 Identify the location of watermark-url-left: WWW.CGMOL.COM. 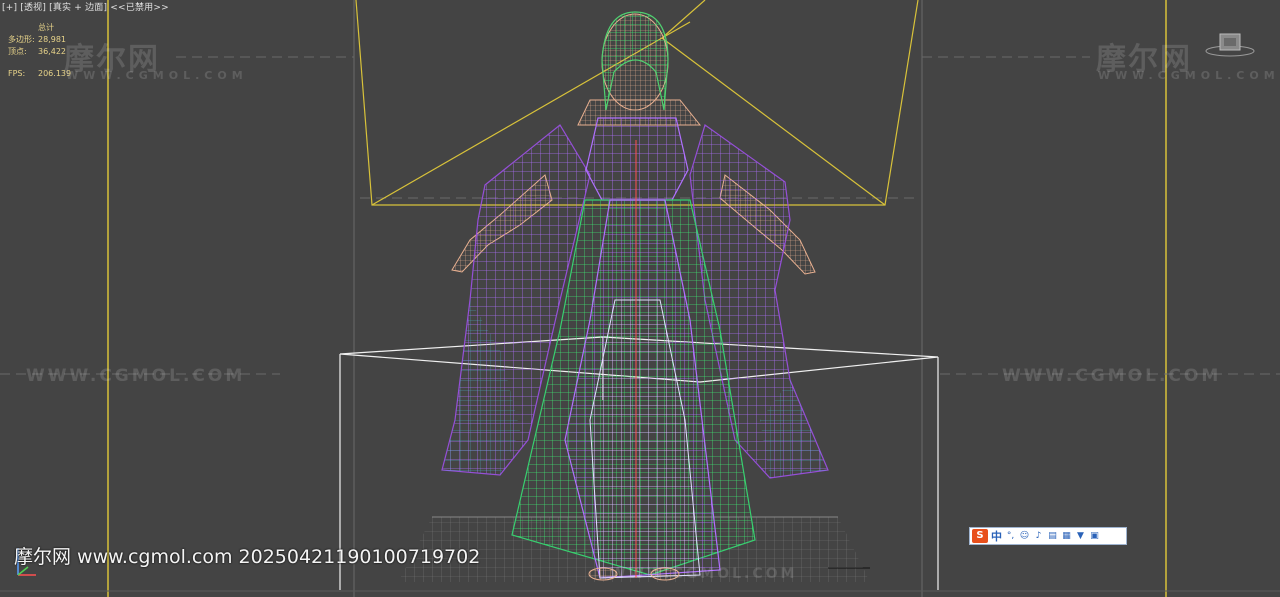
(136, 376).